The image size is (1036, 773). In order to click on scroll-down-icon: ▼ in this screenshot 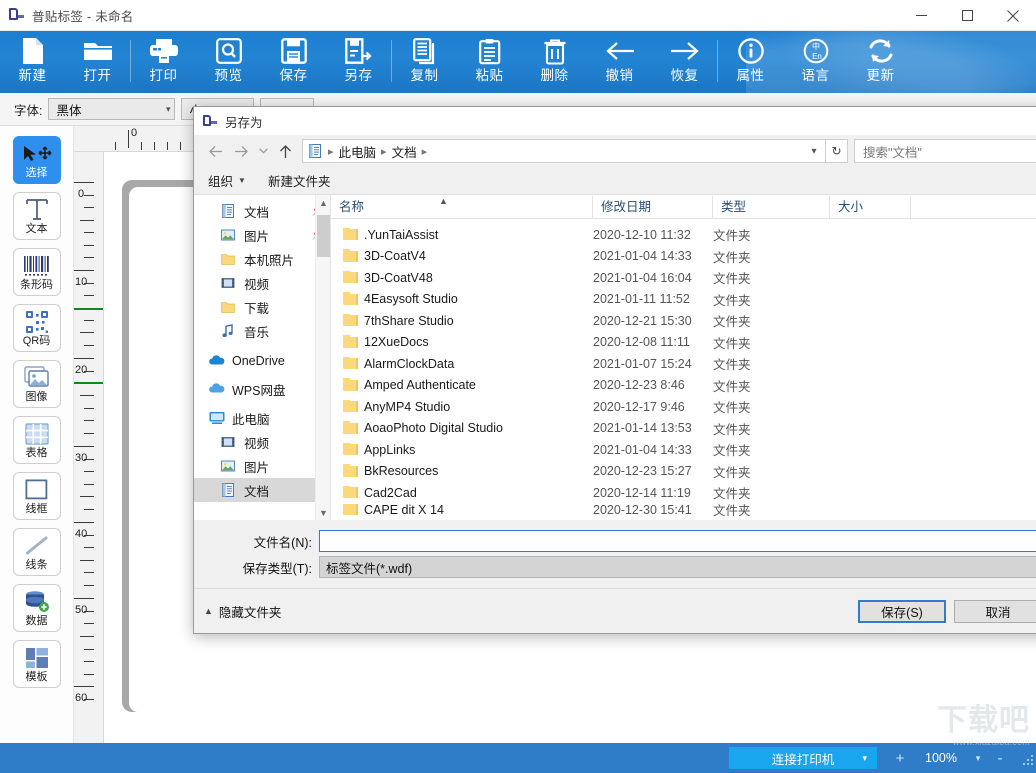, I will do `click(323, 512)`.